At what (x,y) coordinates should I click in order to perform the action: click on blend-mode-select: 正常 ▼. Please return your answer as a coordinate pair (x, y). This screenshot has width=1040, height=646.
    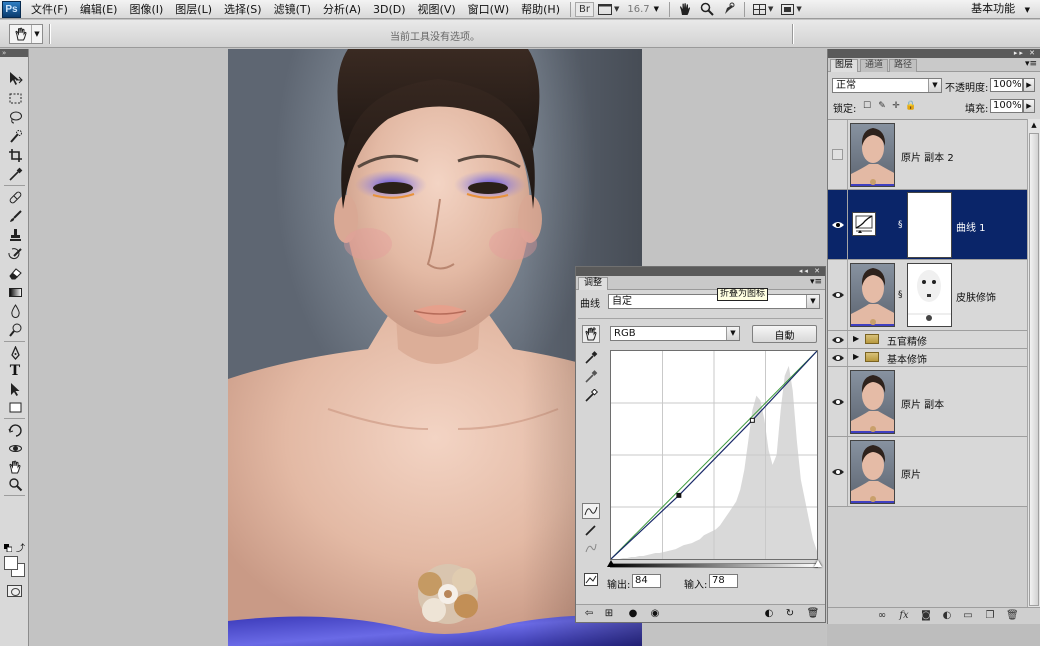
    Looking at the image, I should click on (887, 85).